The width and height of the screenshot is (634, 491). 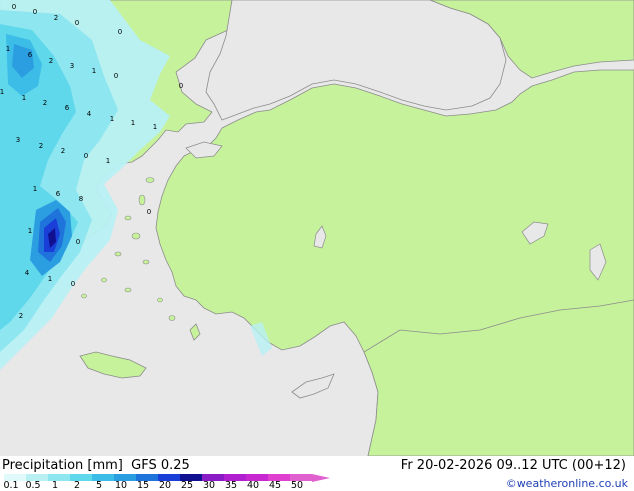 I want to click on precip-value: 8, so click(x=81, y=199).